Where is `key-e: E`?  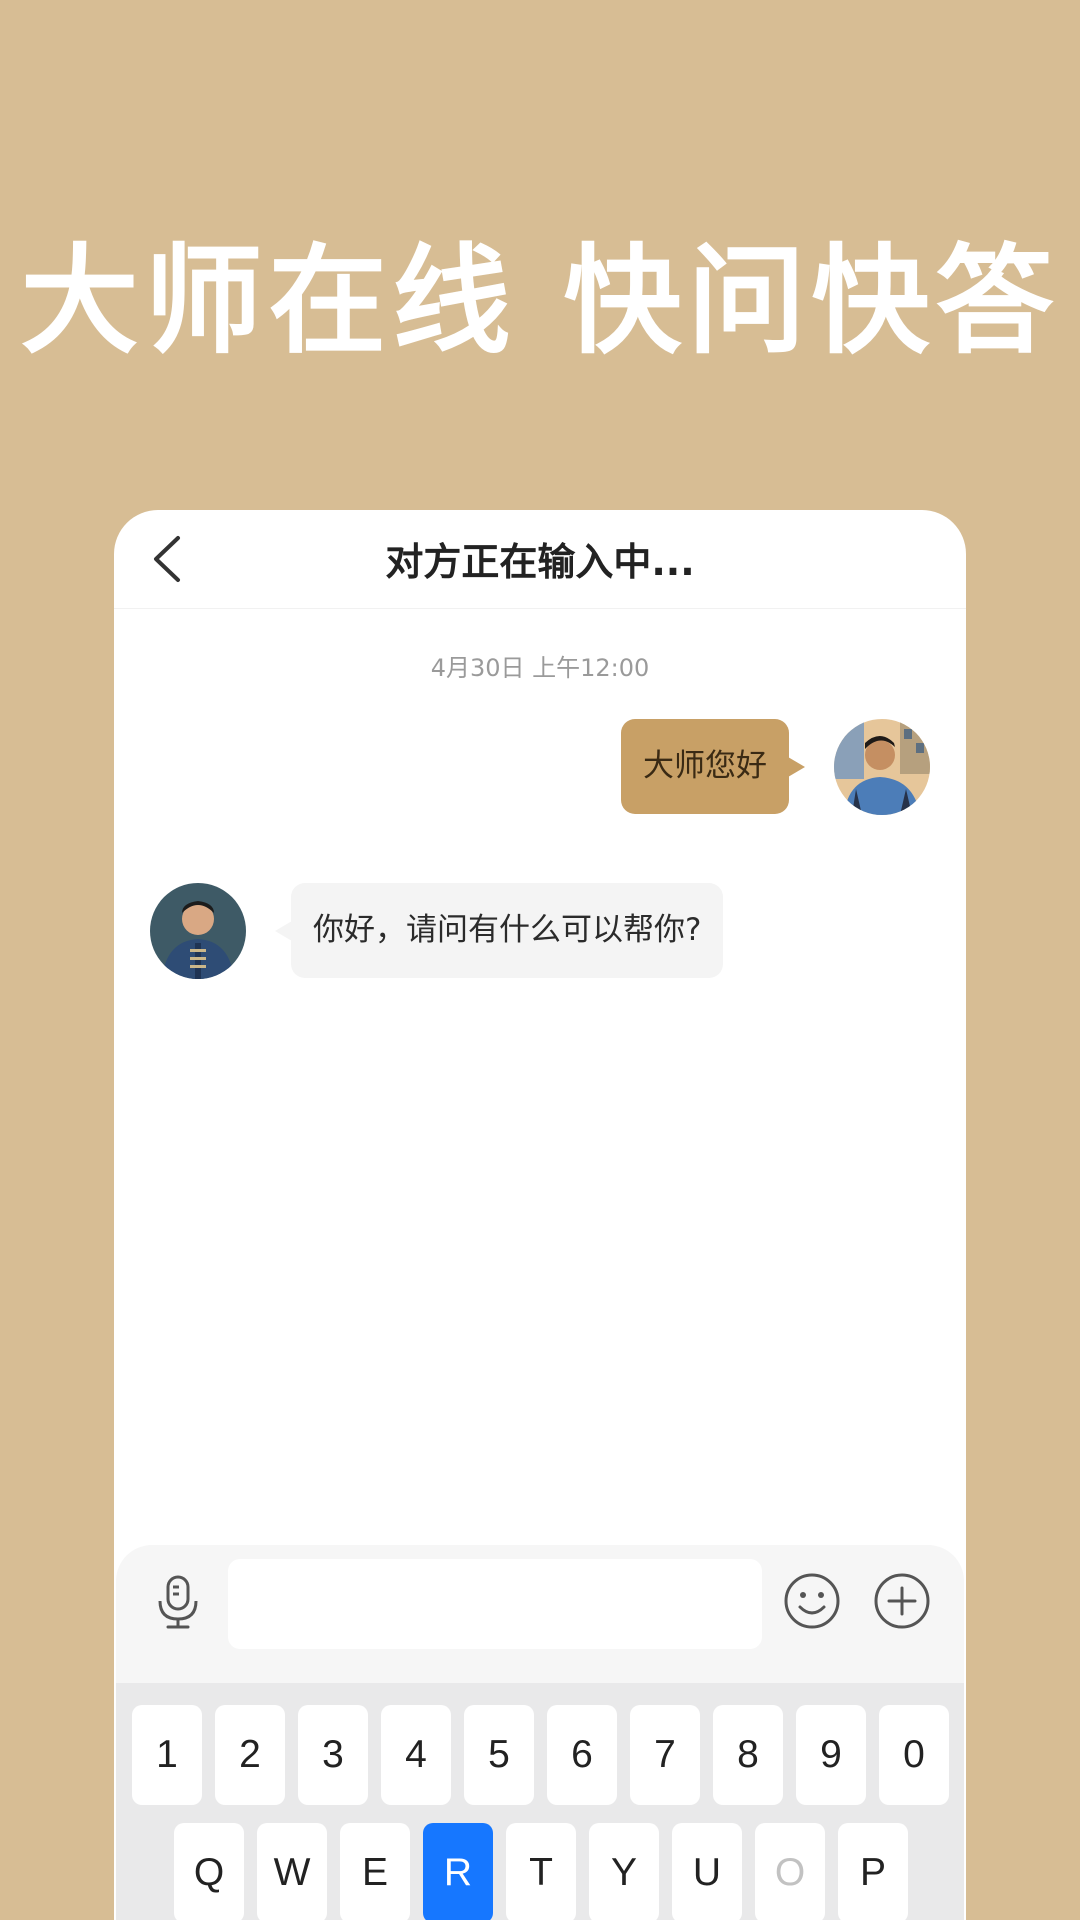
key-e: E is located at coordinates (375, 1871).